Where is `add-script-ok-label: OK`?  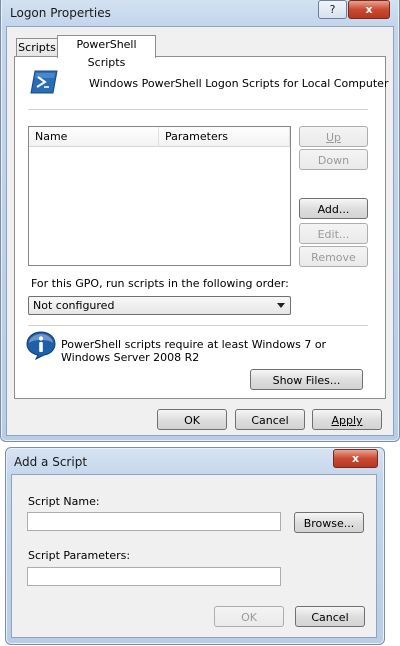 add-script-ok-label: OK is located at coordinates (249, 617).